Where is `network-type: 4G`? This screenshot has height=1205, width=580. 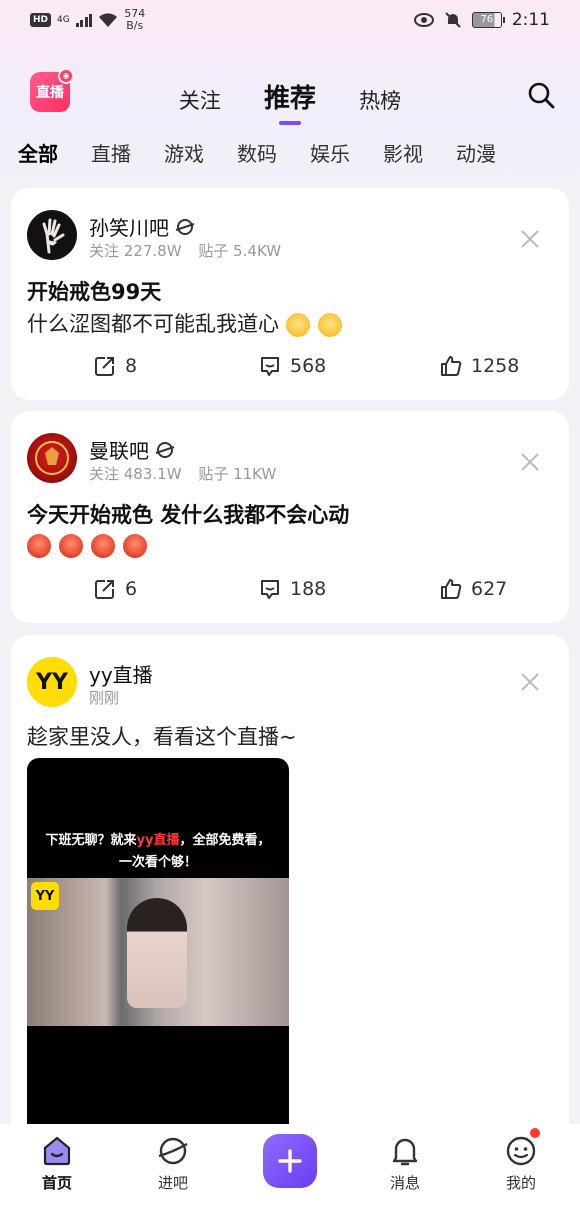
network-type: 4G is located at coordinates (63, 19).